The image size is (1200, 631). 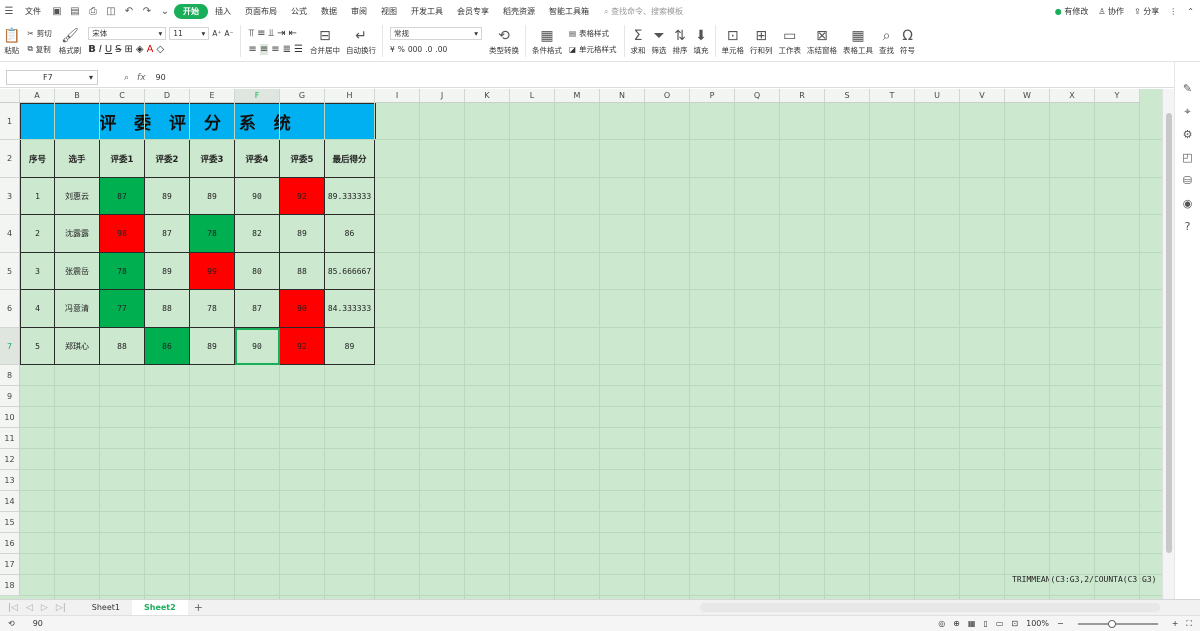 What do you see at coordinates (1027, 96) in the screenshot?
I see `column-header-W: W` at bounding box center [1027, 96].